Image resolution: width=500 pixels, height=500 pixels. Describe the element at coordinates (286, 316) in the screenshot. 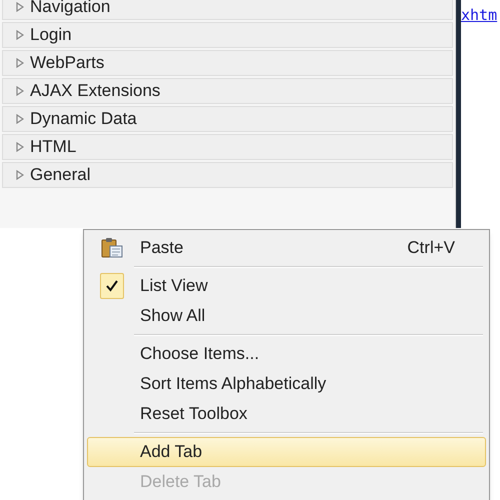

I see `menu-item: Show All` at that location.